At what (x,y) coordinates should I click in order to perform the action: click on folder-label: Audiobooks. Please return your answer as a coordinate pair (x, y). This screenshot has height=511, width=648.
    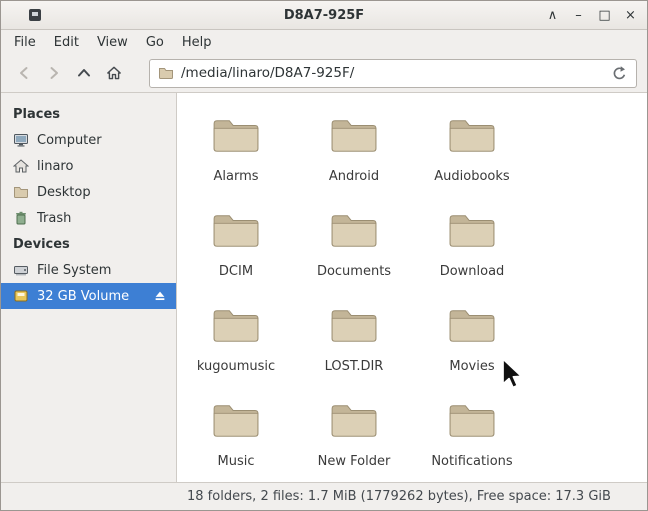
    Looking at the image, I should click on (472, 176).